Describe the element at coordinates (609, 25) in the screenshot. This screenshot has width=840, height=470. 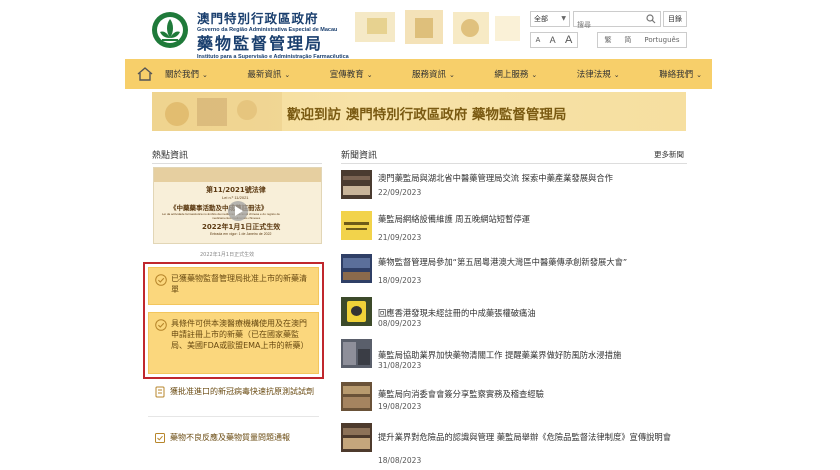
I see `search-input` at that location.